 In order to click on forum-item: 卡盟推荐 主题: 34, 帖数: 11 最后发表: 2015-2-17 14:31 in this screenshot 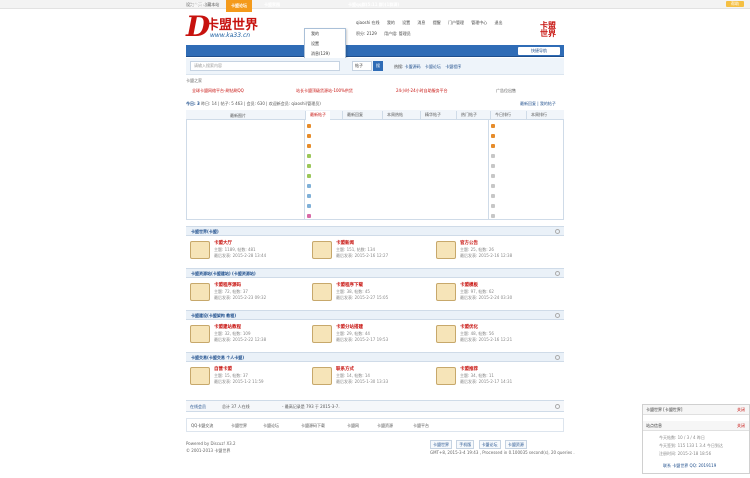, I will do `click(496, 378)`.